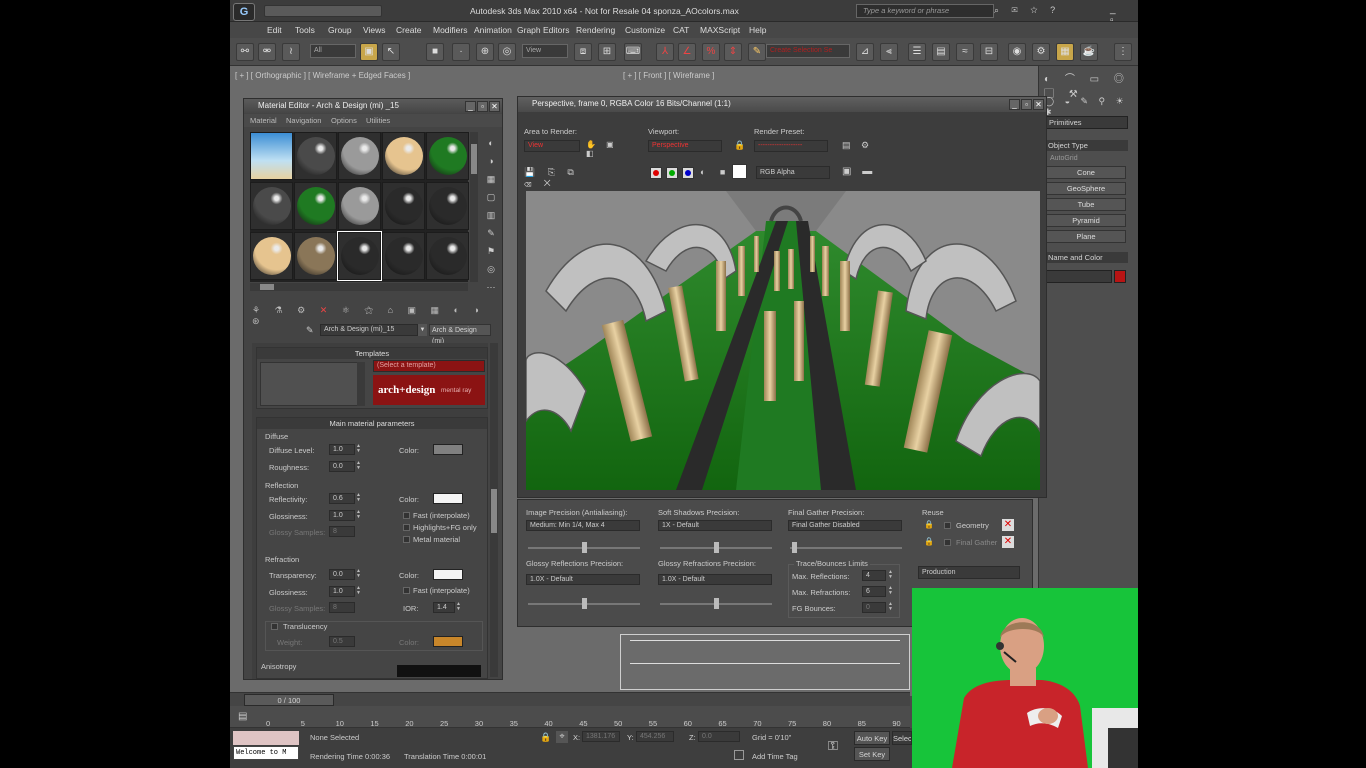 Image resolution: width=1366 pixels, height=768 pixels. I want to click on area-to-render-dropdown: View, so click(552, 146).